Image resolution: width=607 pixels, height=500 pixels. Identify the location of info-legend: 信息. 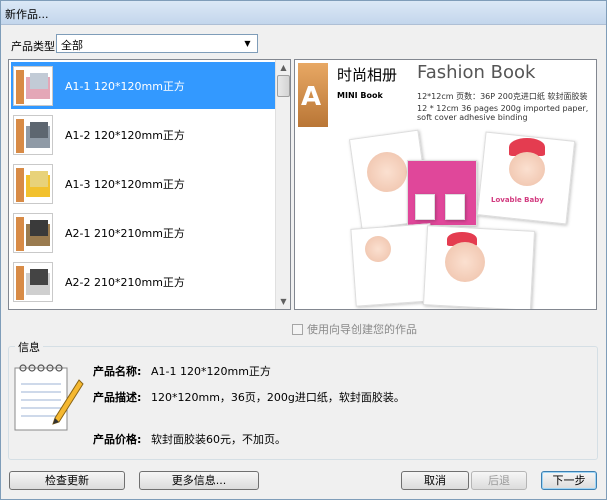
(29, 347).